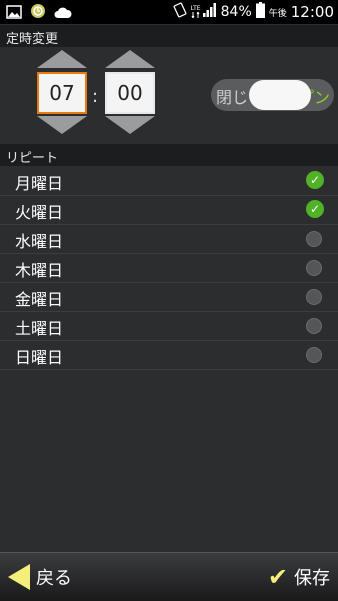 Image resolution: width=338 pixels, height=601 pixels. Describe the element at coordinates (32, 39) in the screenshot. I see `page-title: 定時変更` at that location.